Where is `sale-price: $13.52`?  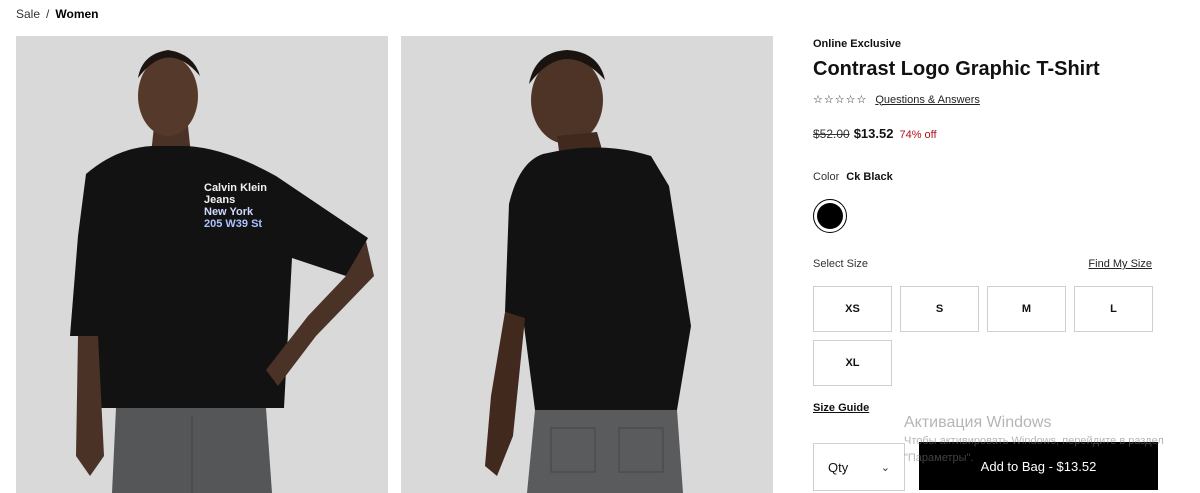
sale-price: $13.52 is located at coordinates (873, 133).